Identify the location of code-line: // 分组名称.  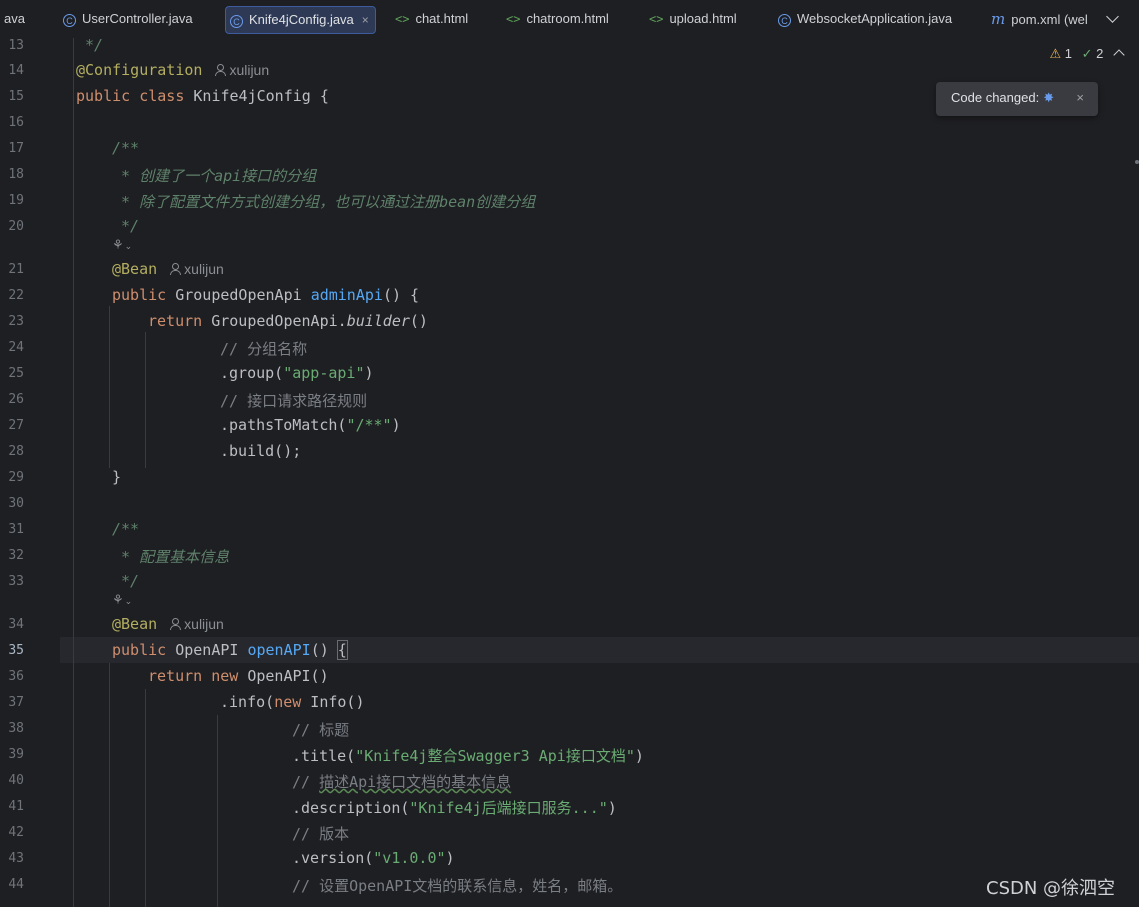
(264, 349).